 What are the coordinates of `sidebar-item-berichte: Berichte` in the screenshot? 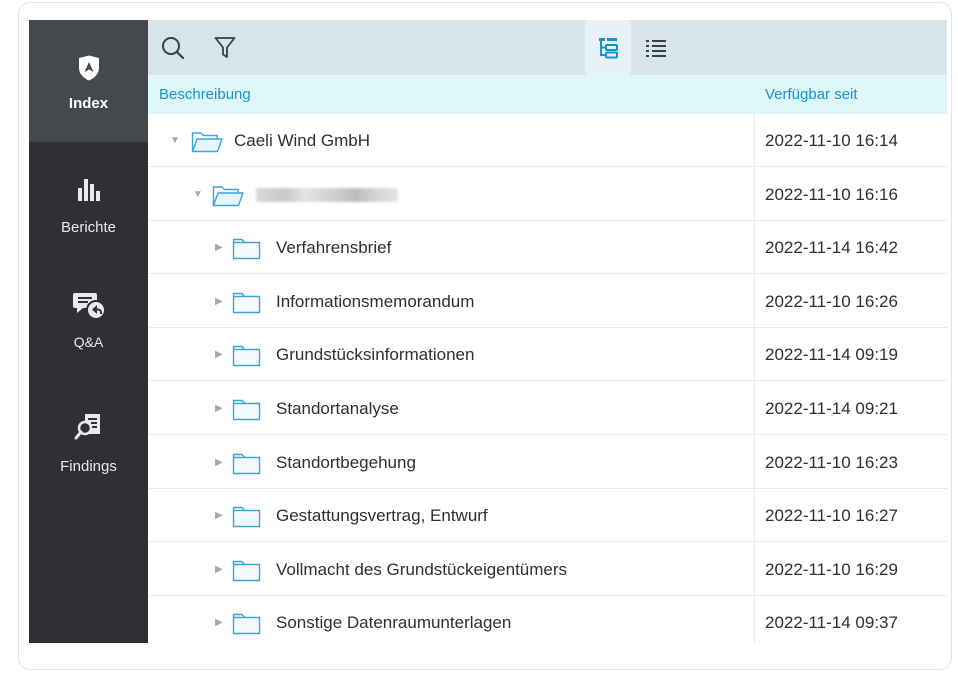 It's located at (88, 206).